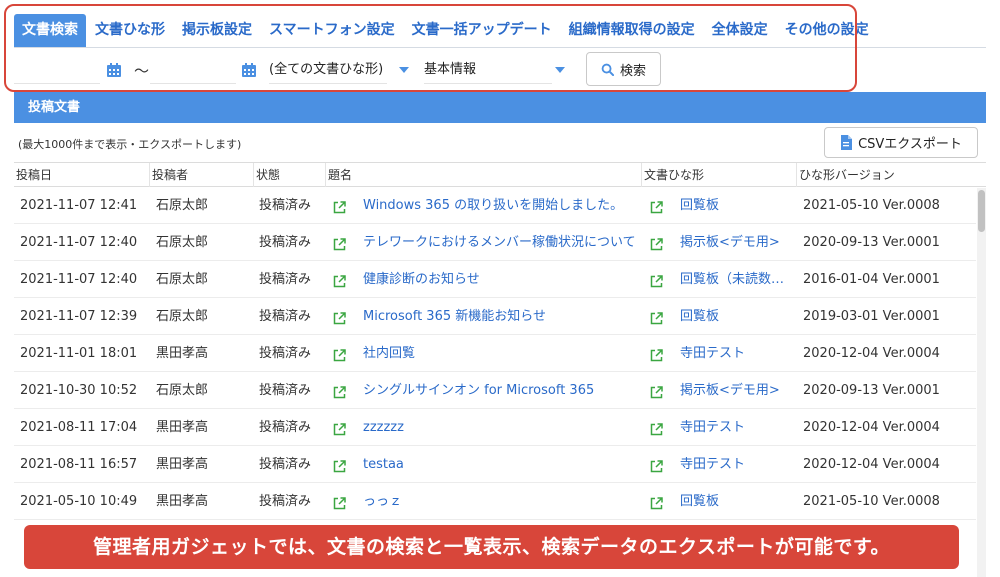 Image resolution: width=1000 pixels, height=577 pixels. I want to click on tab-org-info-settings: 組織情報取得の設定, so click(632, 30).